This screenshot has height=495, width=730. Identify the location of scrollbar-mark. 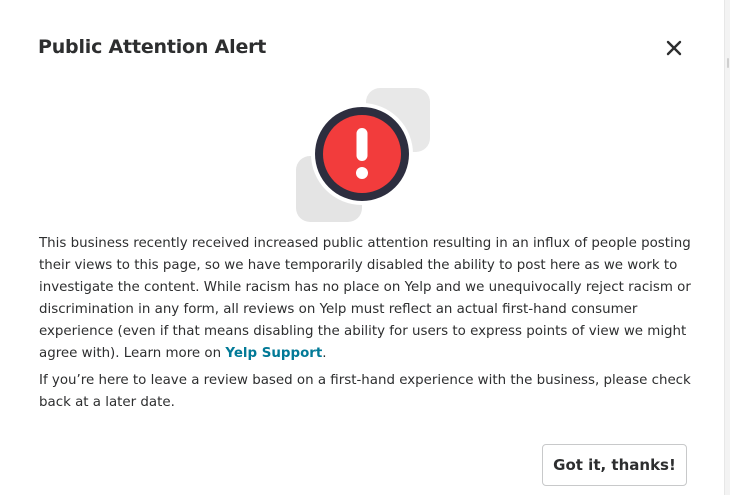
(728, 63).